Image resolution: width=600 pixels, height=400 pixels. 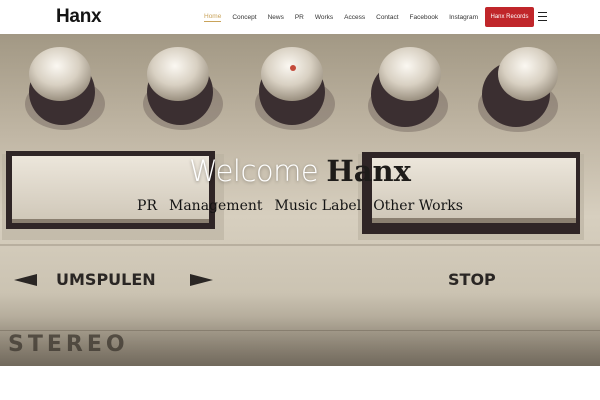 I want to click on nav-news: News, so click(x=276, y=17).